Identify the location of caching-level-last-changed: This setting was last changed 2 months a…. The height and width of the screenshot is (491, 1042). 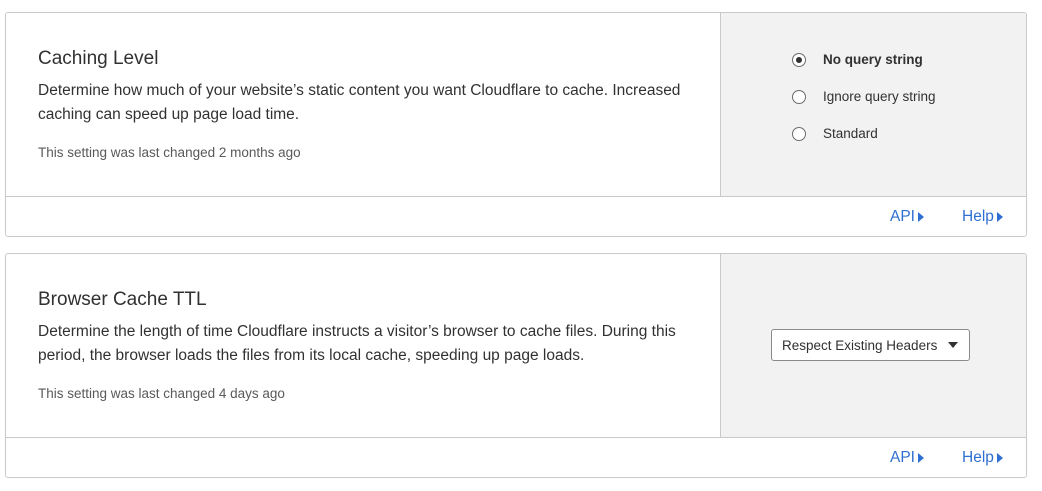
(169, 152).